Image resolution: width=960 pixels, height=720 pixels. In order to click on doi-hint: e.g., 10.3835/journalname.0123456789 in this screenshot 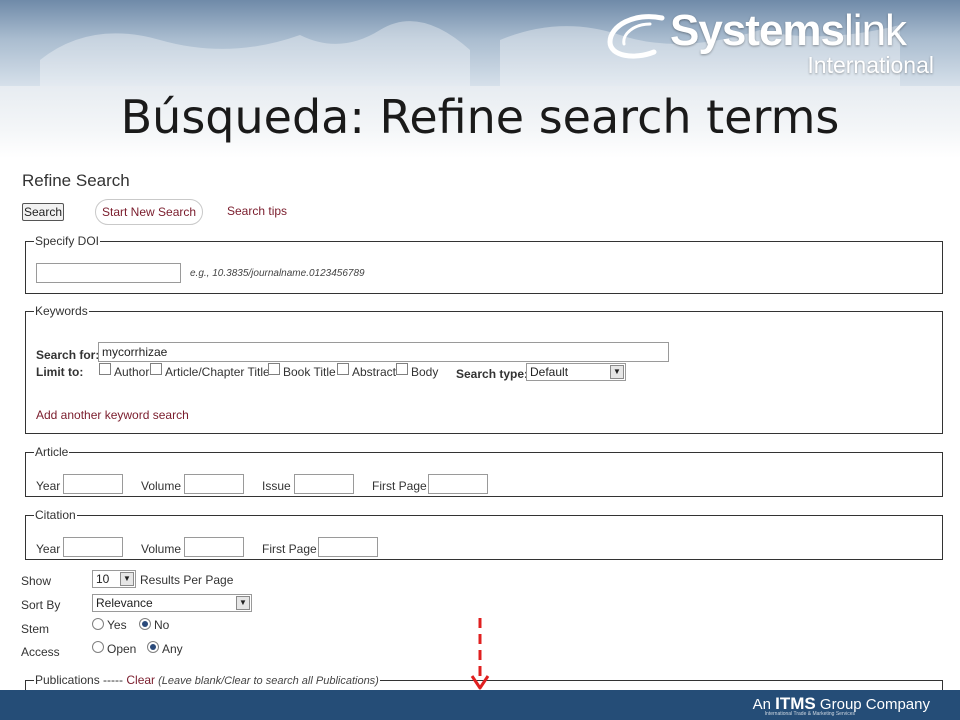, I will do `click(277, 273)`.